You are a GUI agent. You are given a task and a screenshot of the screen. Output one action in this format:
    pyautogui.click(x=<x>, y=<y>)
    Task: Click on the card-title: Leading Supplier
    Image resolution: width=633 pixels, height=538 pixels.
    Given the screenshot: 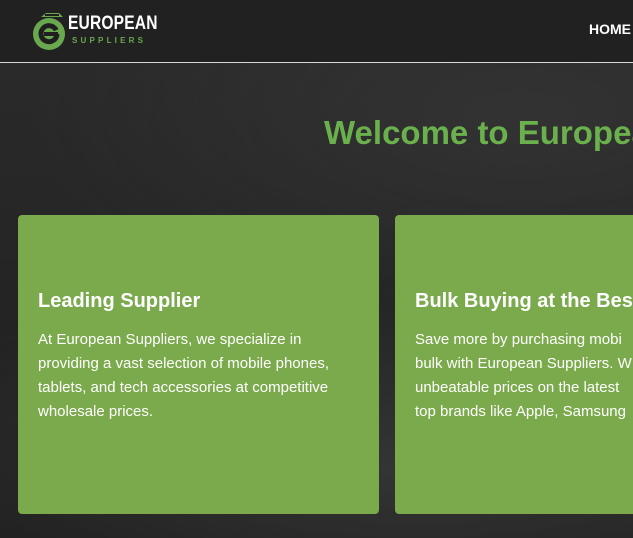 What is the action you would take?
    pyautogui.click(x=119, y=301)
    